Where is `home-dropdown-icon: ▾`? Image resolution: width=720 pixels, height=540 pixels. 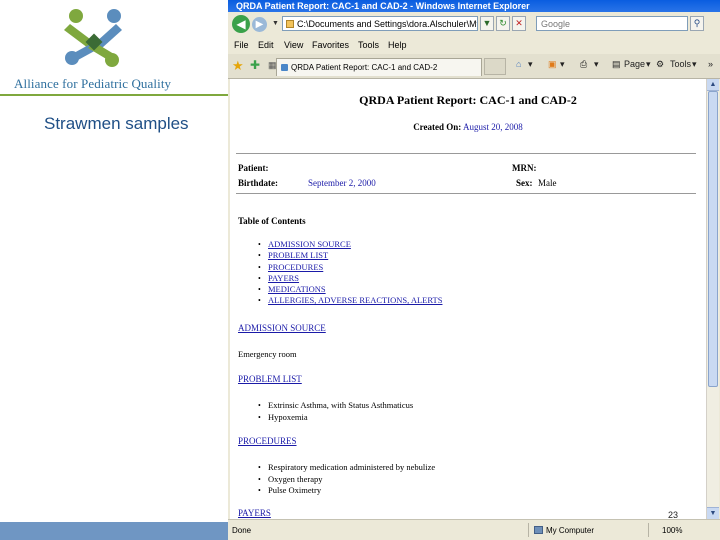 home-dropdown-icon: ▾ is located at coordinates (530, 64).